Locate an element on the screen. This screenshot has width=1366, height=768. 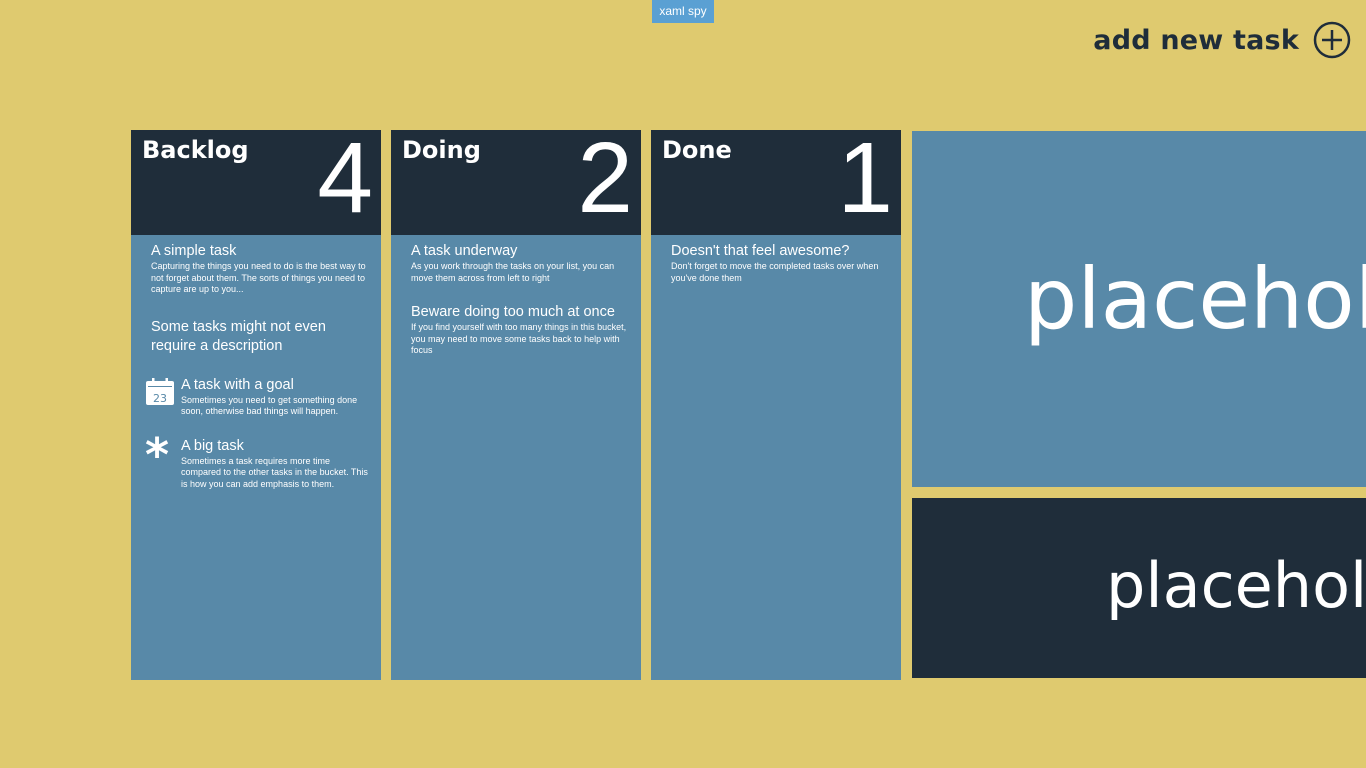
task-title: Doesn't that feel awesome? is located at coordinates (760, 251).